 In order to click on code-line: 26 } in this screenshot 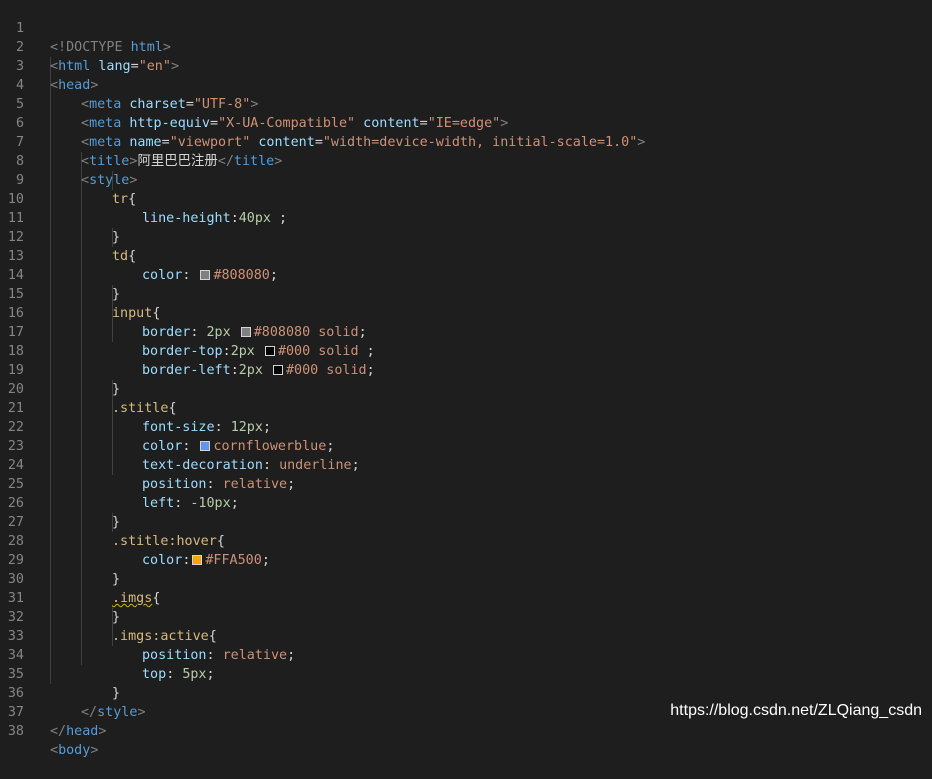, I will do `click(466, 502)`.